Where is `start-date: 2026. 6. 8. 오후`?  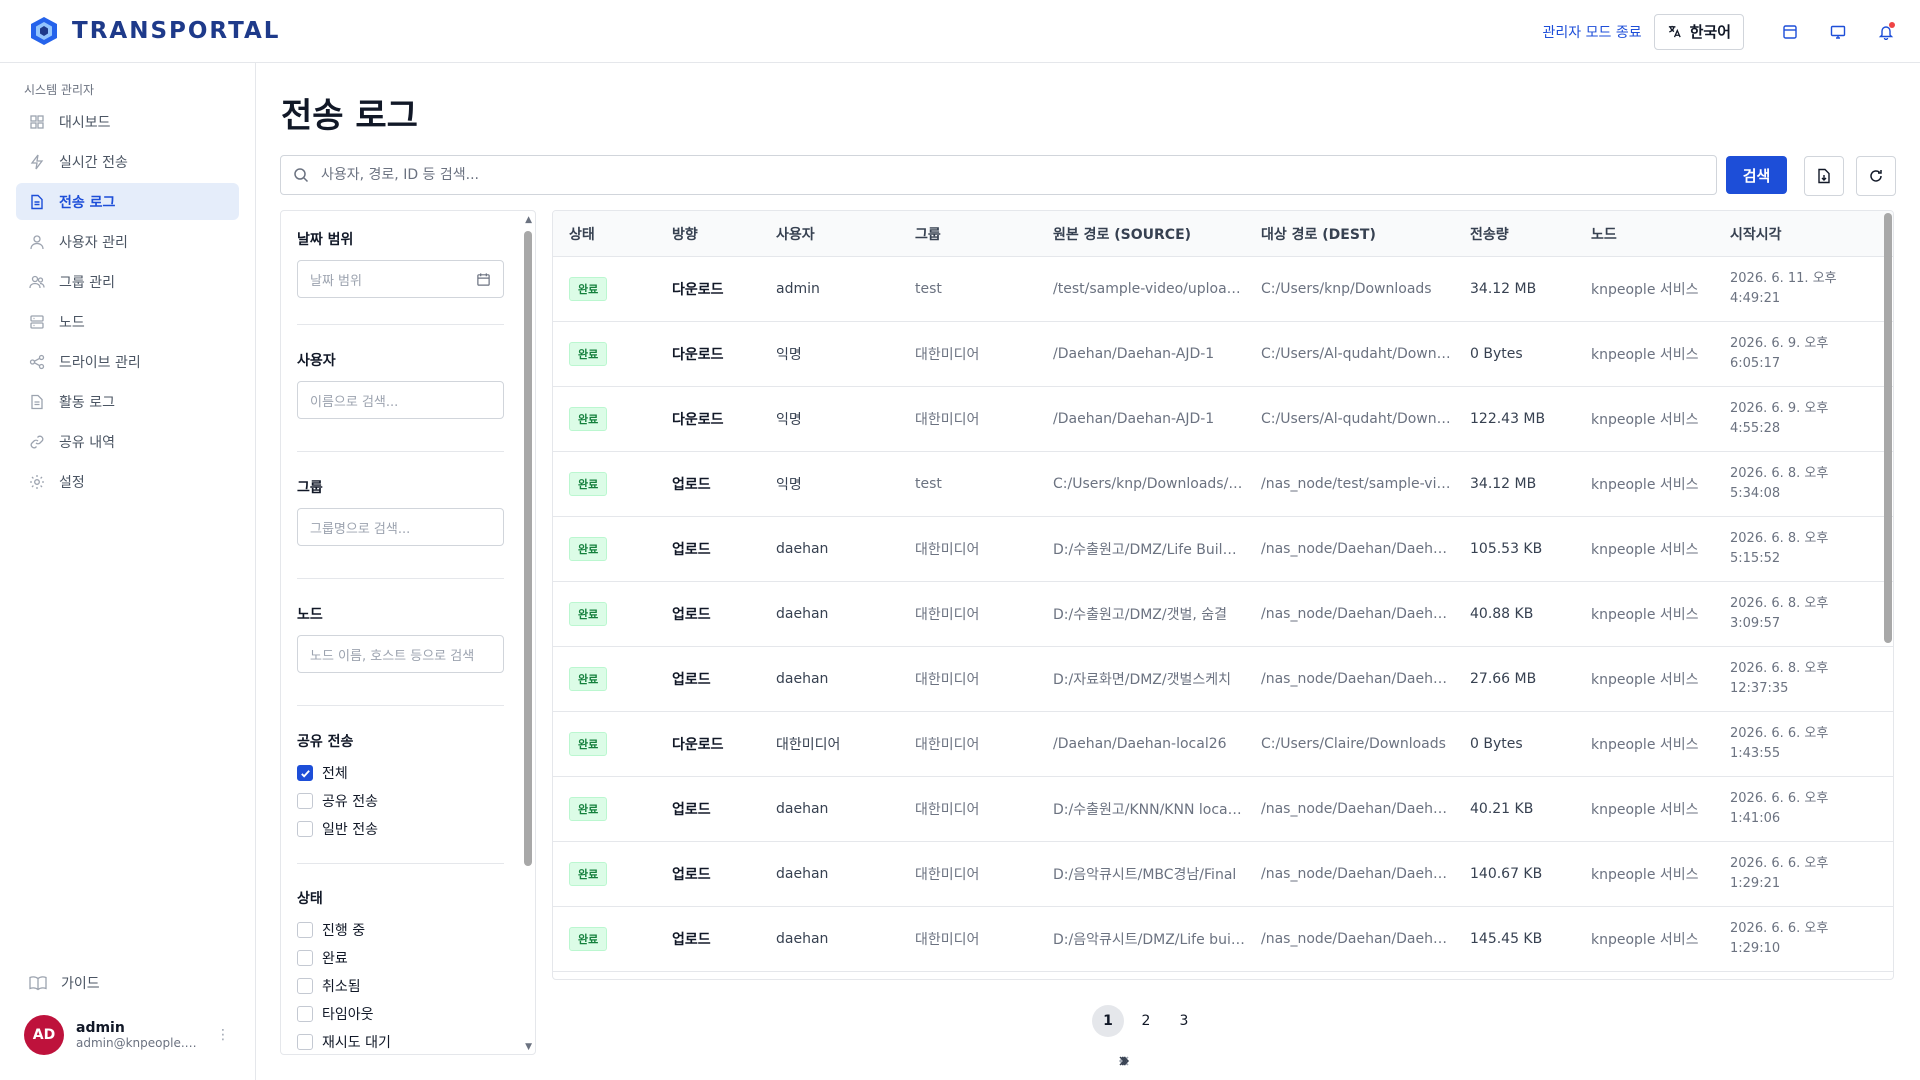
start-date: 2026. 6. 8. 오후 is located at coordinates (1779, 538).